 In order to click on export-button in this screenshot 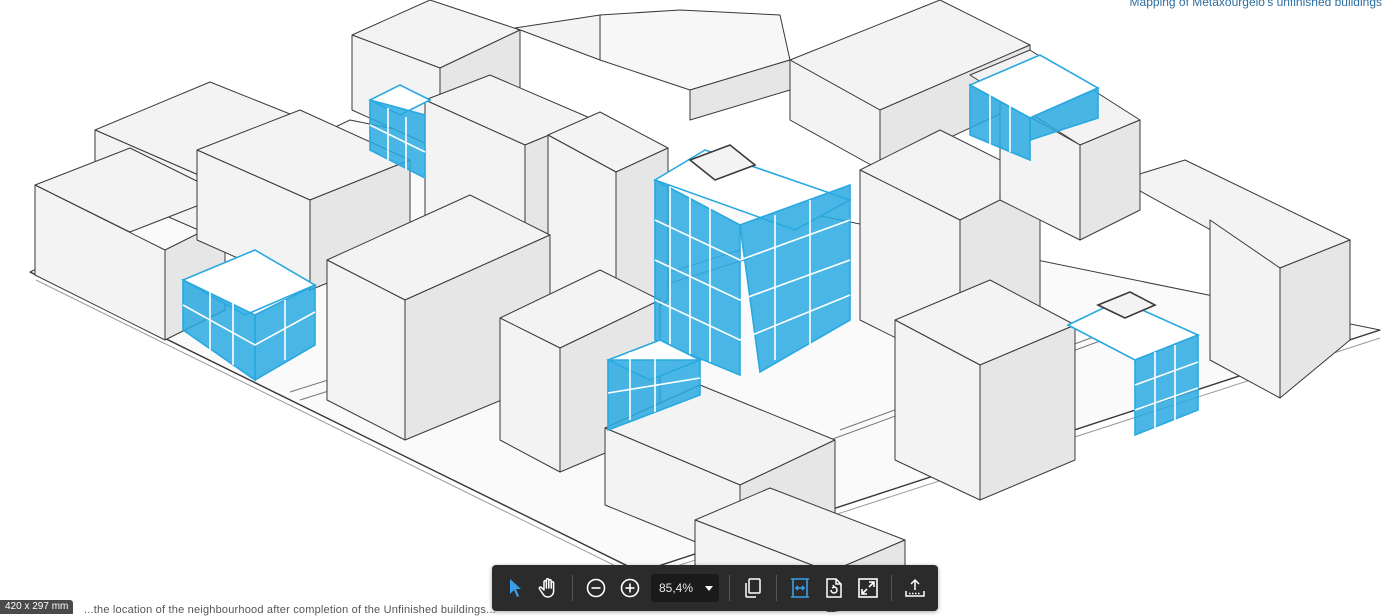, I will do `click(915, 588)`.